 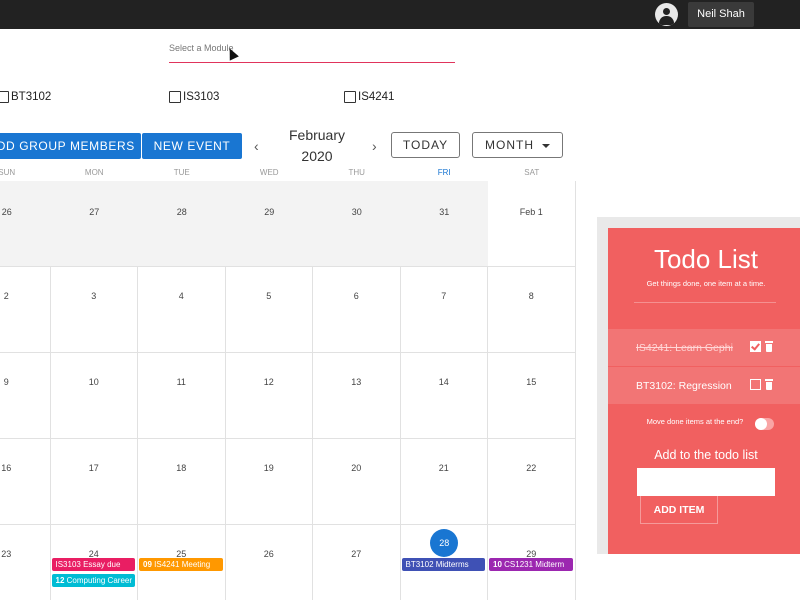 I want to click on calendar-day-cell: 12, so click(x=270, y=396).